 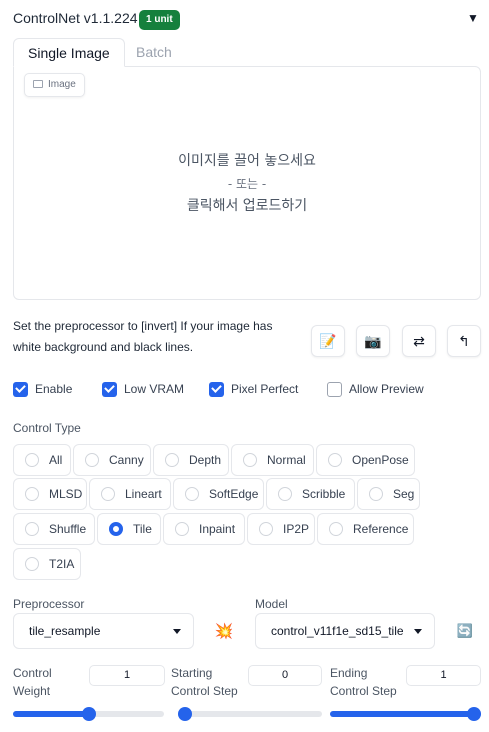 I want to click on unit-badge: 1 unit, so click(x=159, y=20).